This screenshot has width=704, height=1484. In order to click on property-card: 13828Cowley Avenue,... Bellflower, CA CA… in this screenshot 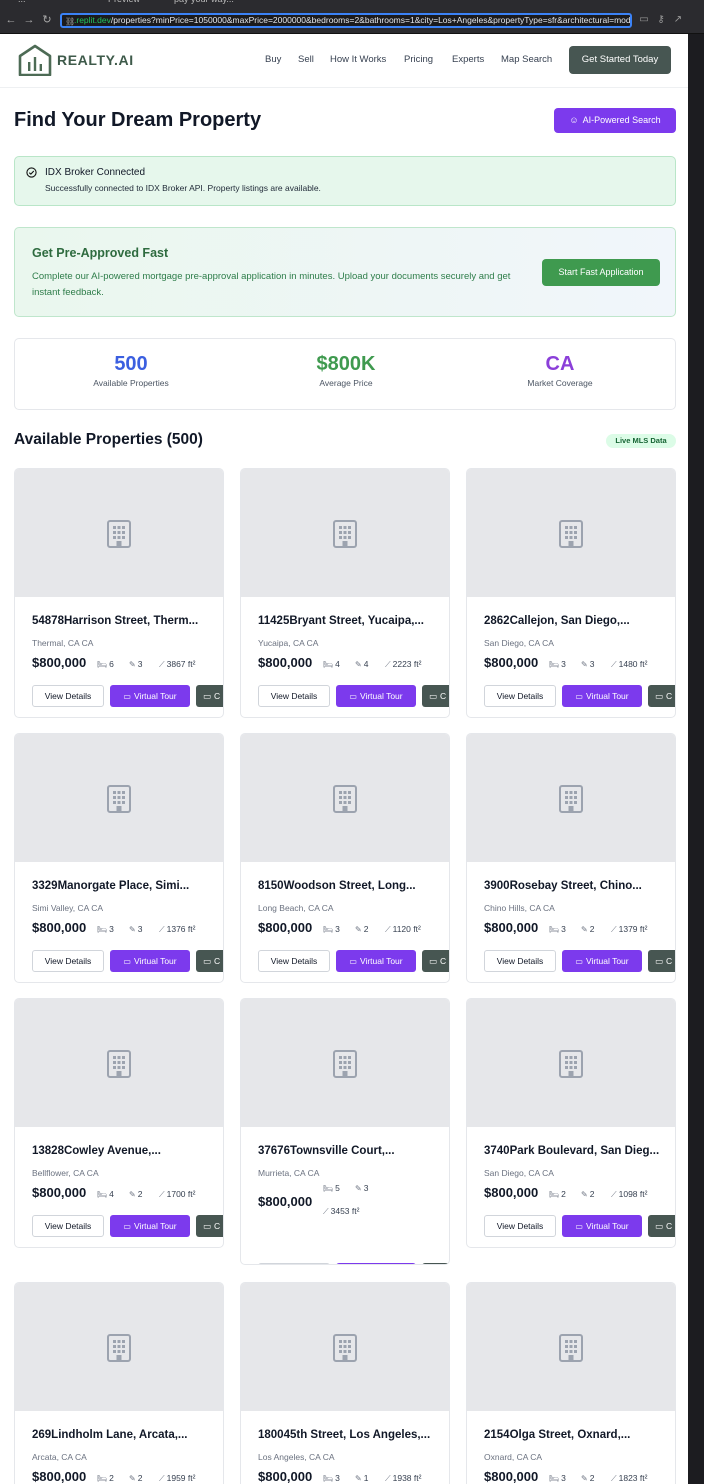, I will do `click(119, 1123)`.